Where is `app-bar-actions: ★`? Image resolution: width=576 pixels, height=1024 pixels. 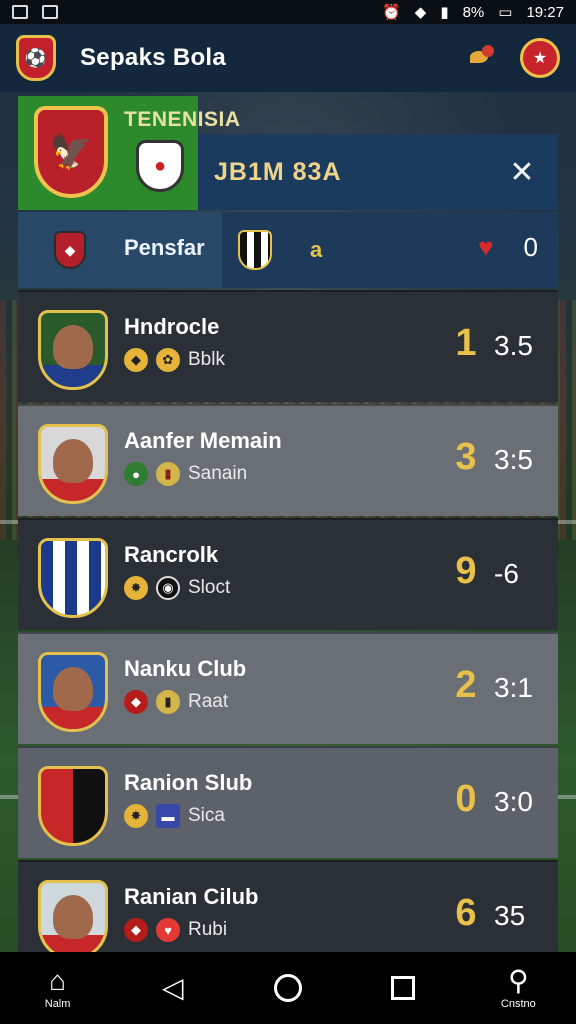
app-bar-actions: ★ is located at coordinates (514, 58).